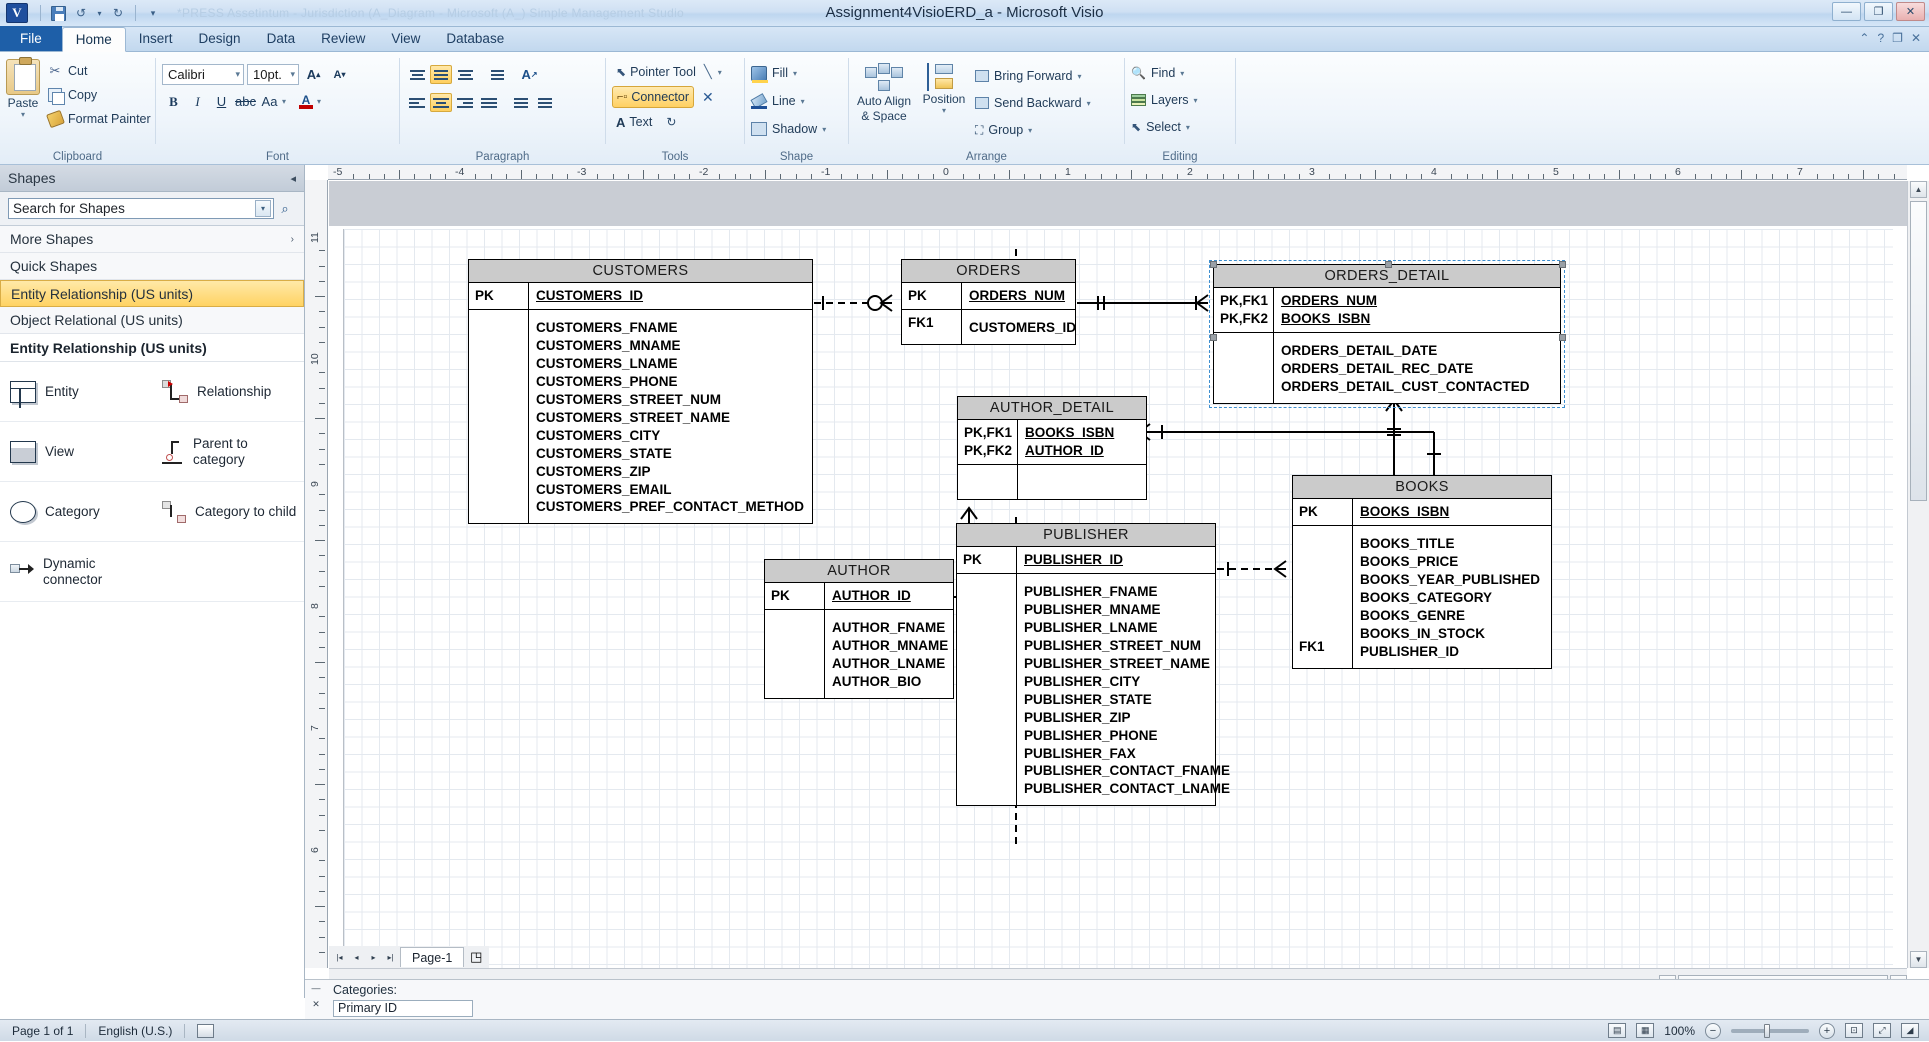 The image size is (1929, 1042). I want to click on vertical-scrollbar: ▲ ▼, so click(1918, 574).